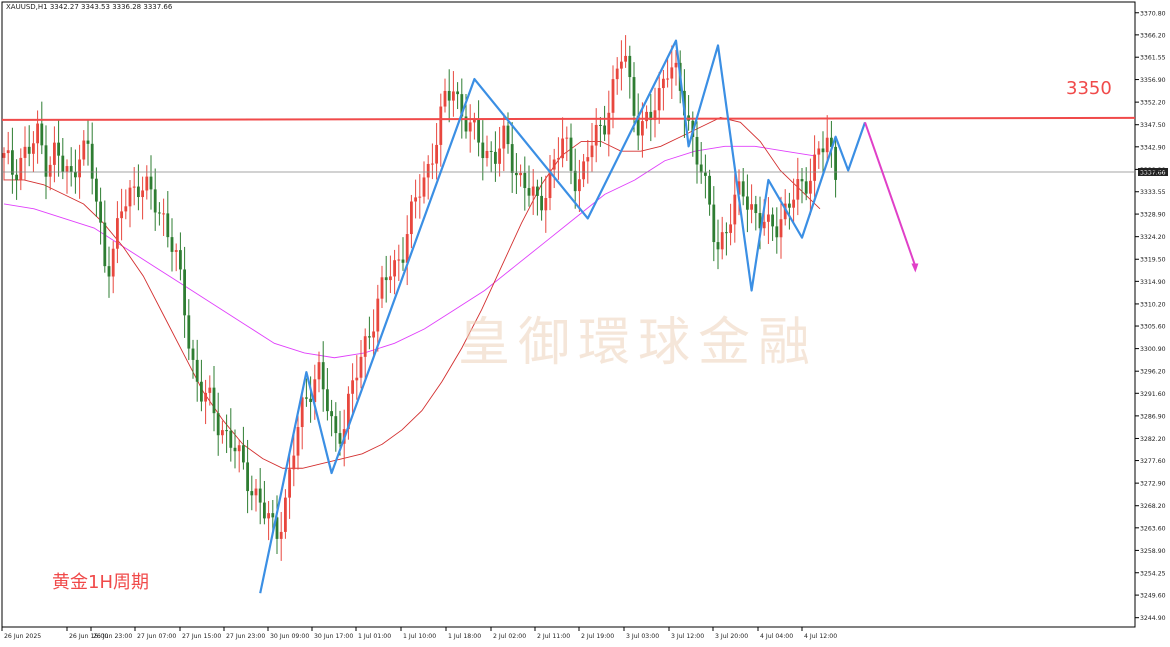 Image resolution: width=1170 pixels, height=647 pixels. Describe the element at coordinates (22, 636) in the screenshot. I see `x-tick-label: 26 Jun 2025` at that location.